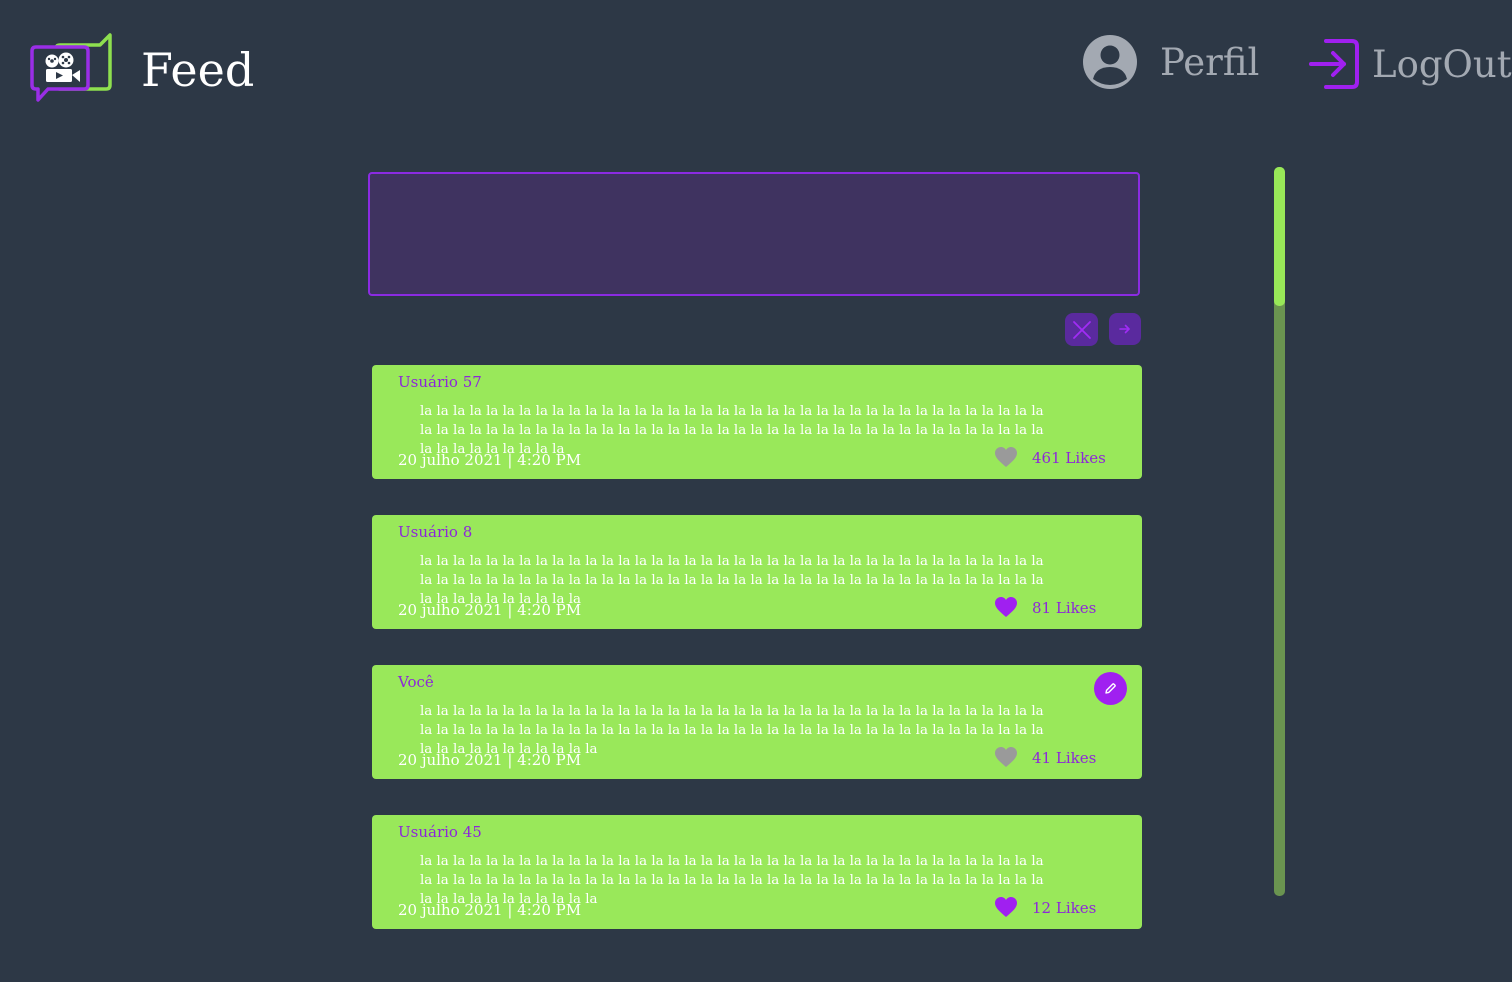  What do you see at coordinates (1442, 64) in the screenshot?
I see `logout-label: LogOut` at bounding box center [1442, 64].